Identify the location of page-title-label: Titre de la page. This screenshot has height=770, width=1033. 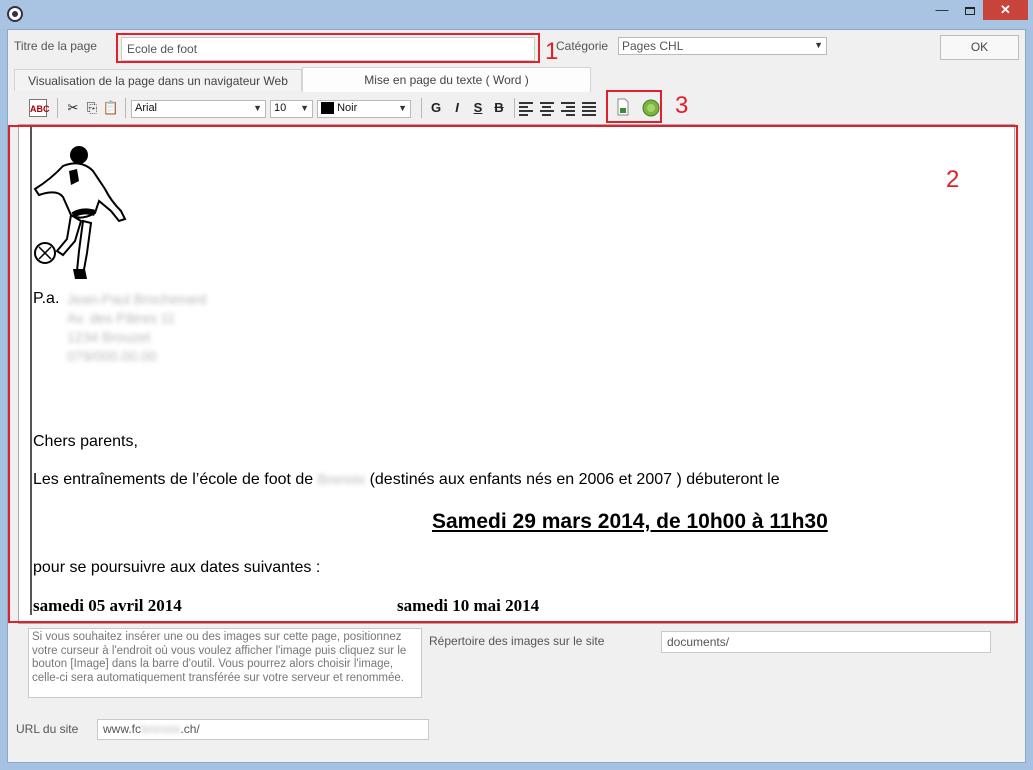
(55, 46).